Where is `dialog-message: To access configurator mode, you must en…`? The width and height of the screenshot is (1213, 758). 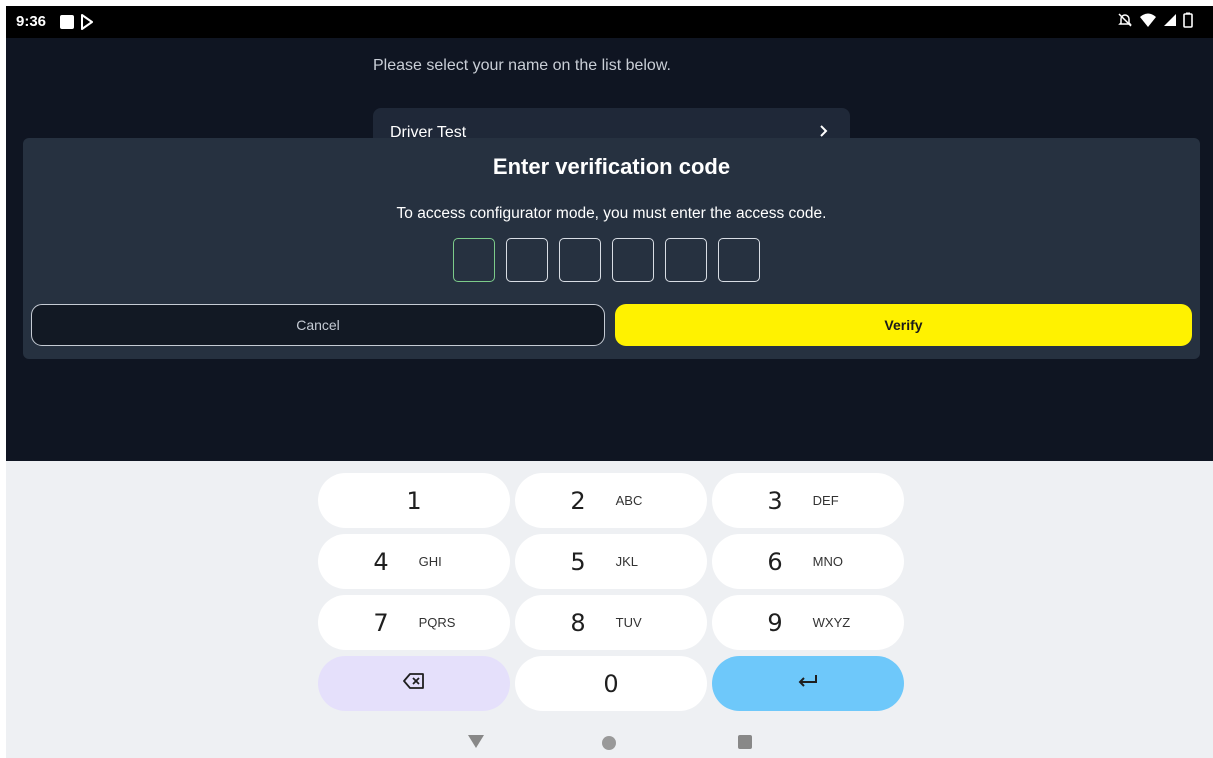
dialog-message: To access configurator mode, you must en… is located at coordinates (611, 213).